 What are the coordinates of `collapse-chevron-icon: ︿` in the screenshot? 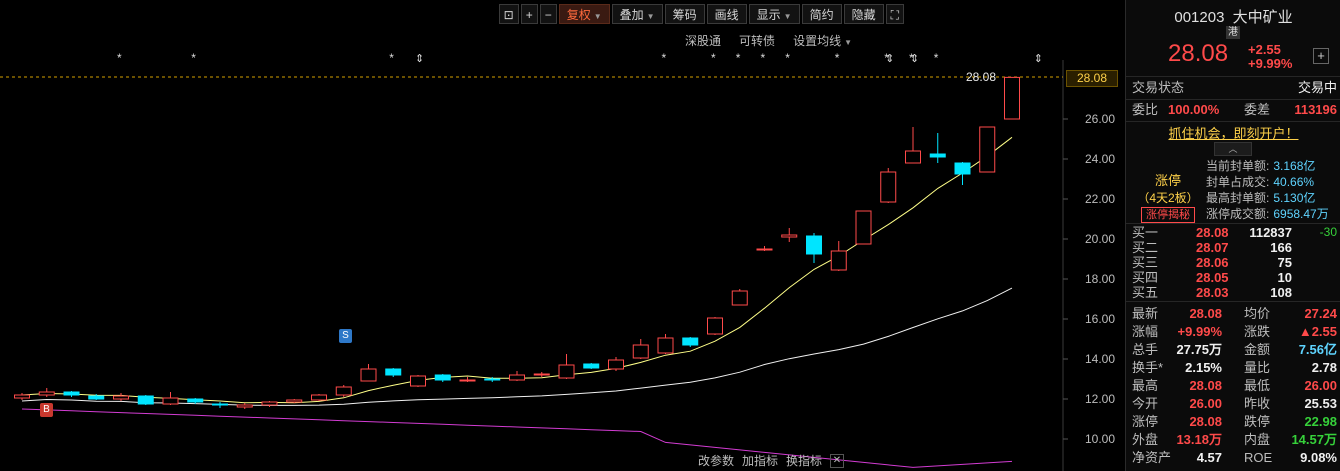 It's located at (1233, 149).